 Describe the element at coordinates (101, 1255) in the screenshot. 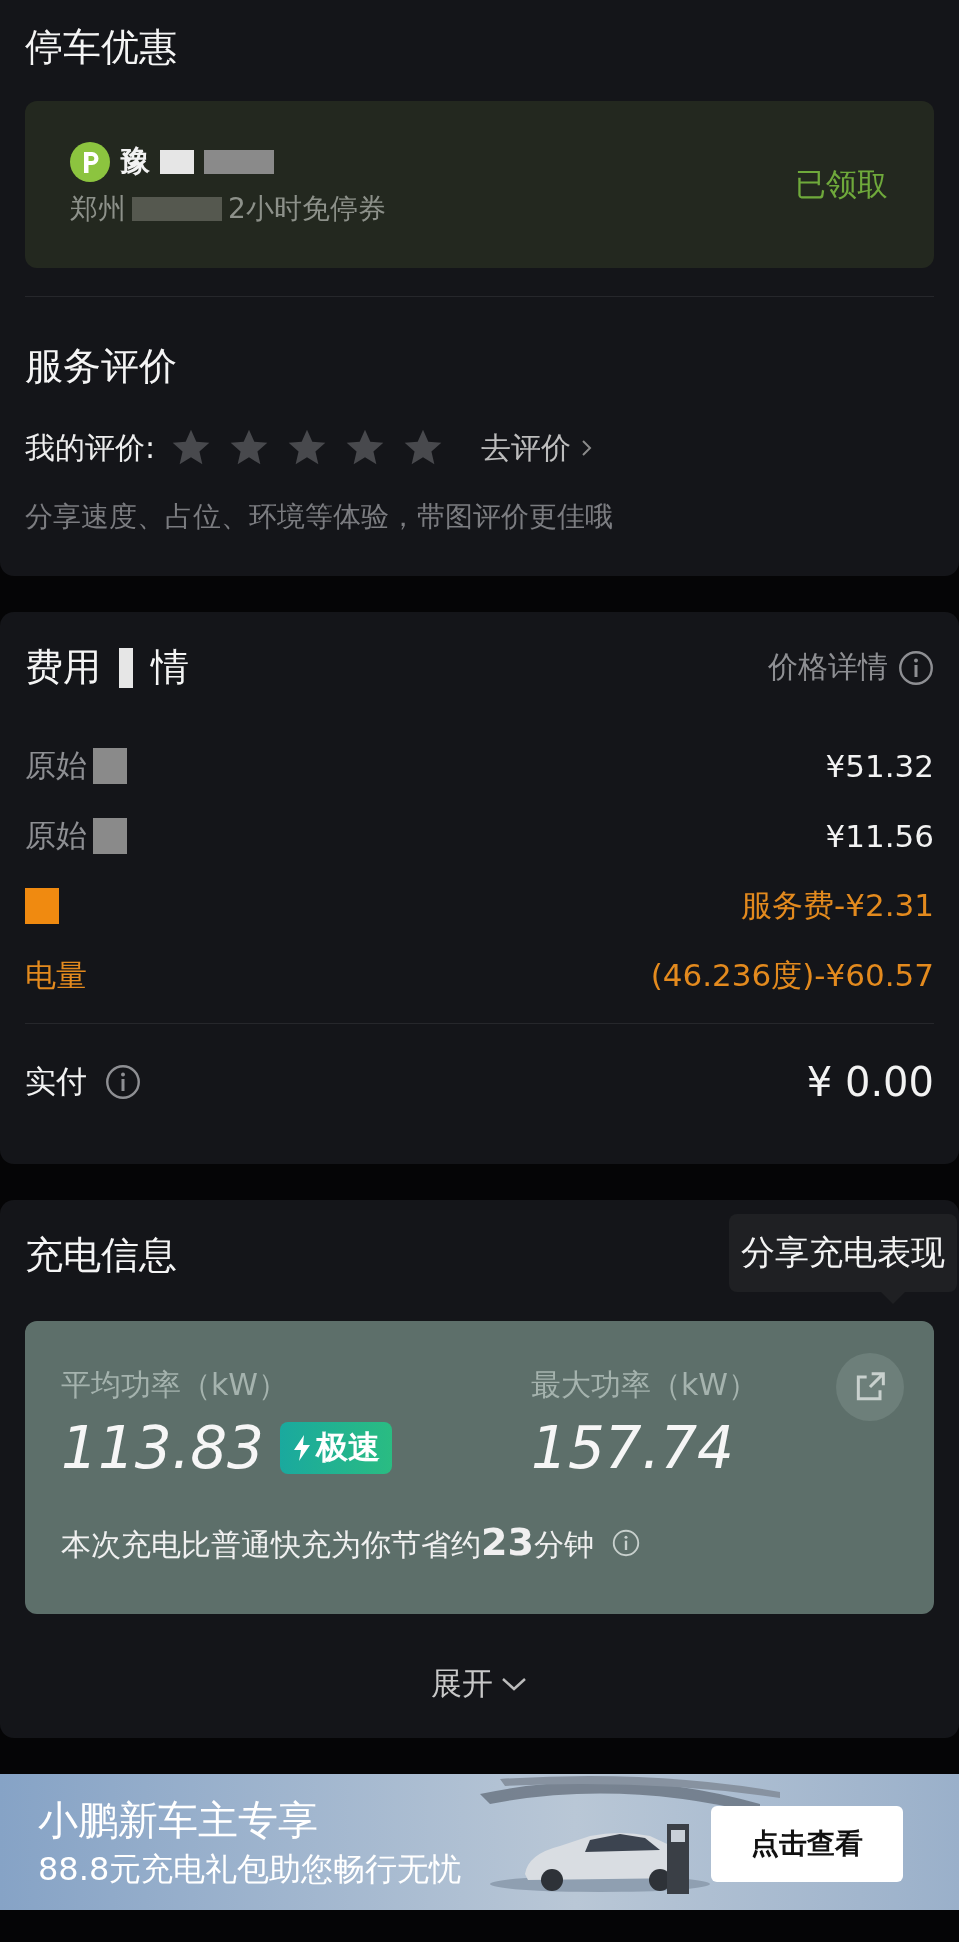

I see `section-title: 充电信息` at that location.